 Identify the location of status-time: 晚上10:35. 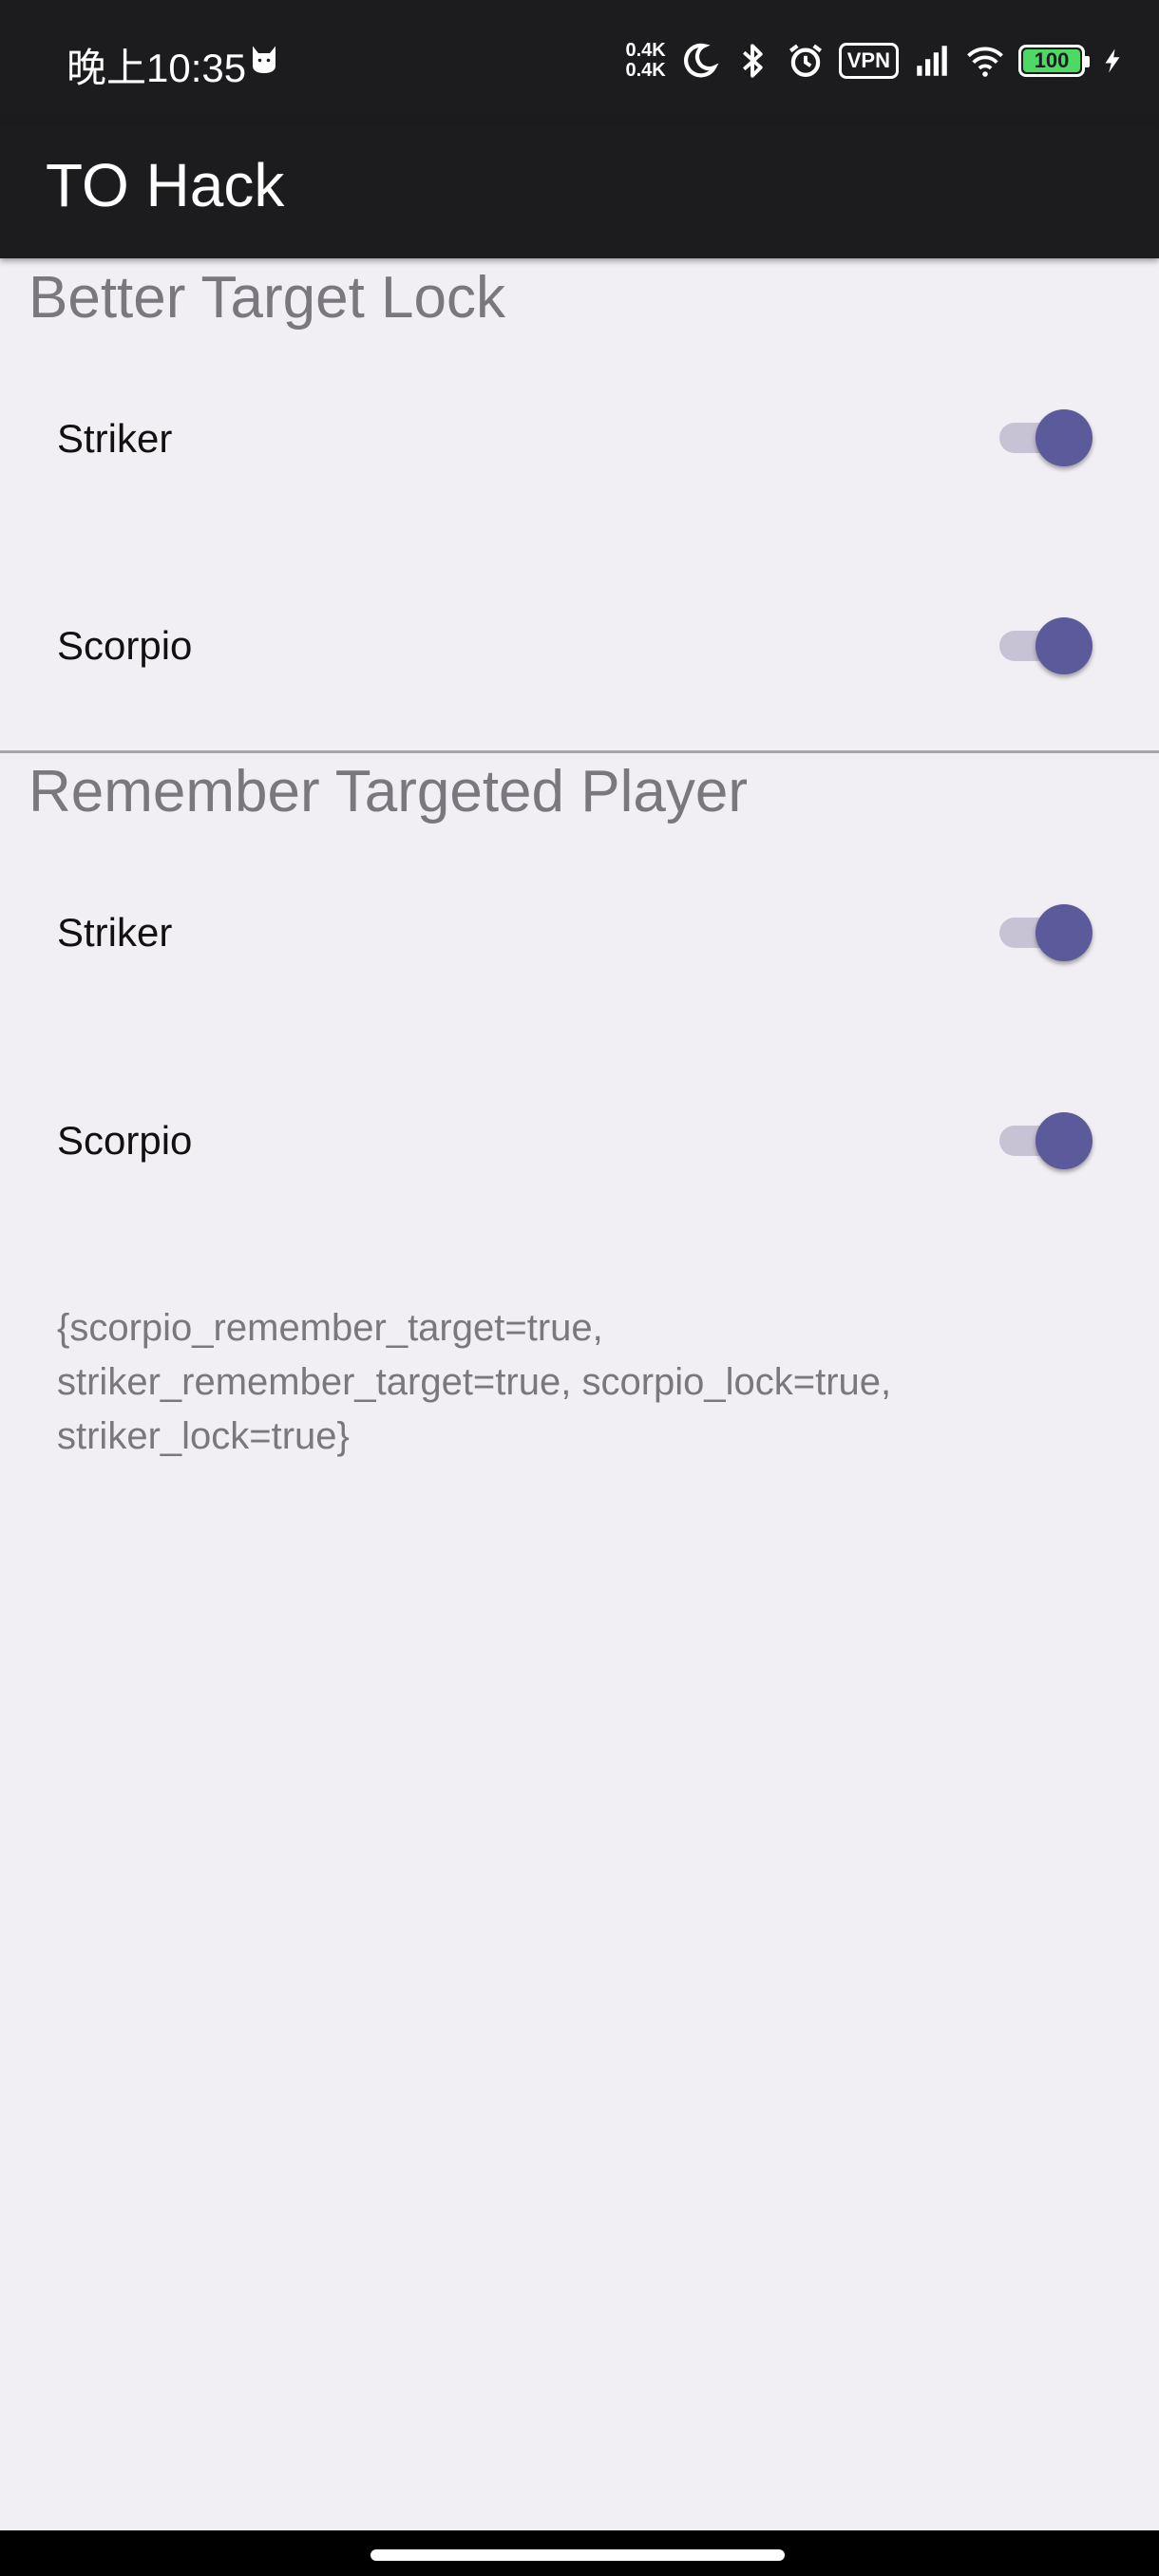
(156, 68).